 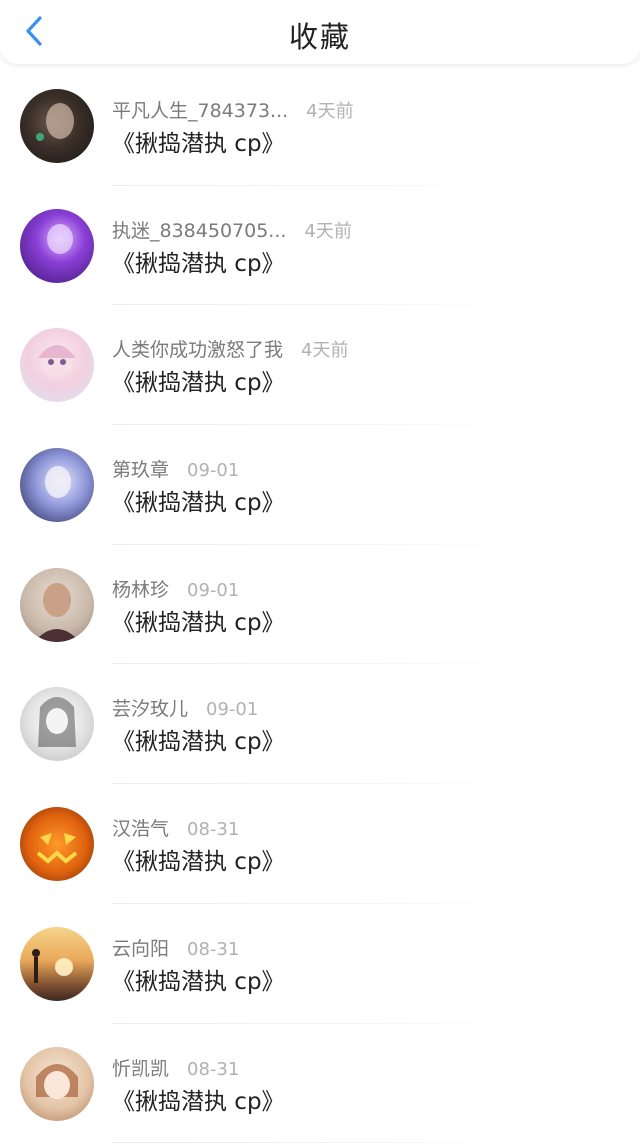 What do you see at coordinates (140, 470) in the screenshot?
I see `username: 第玖章` at bounding box center [140, 470].